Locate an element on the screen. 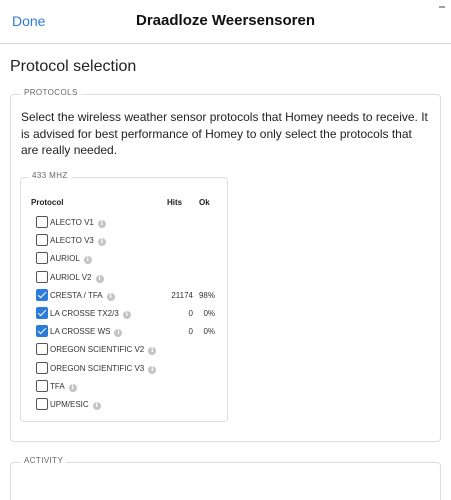 This screenshot has width=451, height=500. frequency-legend: 433 MHZ is located at coordinates (50, 175).